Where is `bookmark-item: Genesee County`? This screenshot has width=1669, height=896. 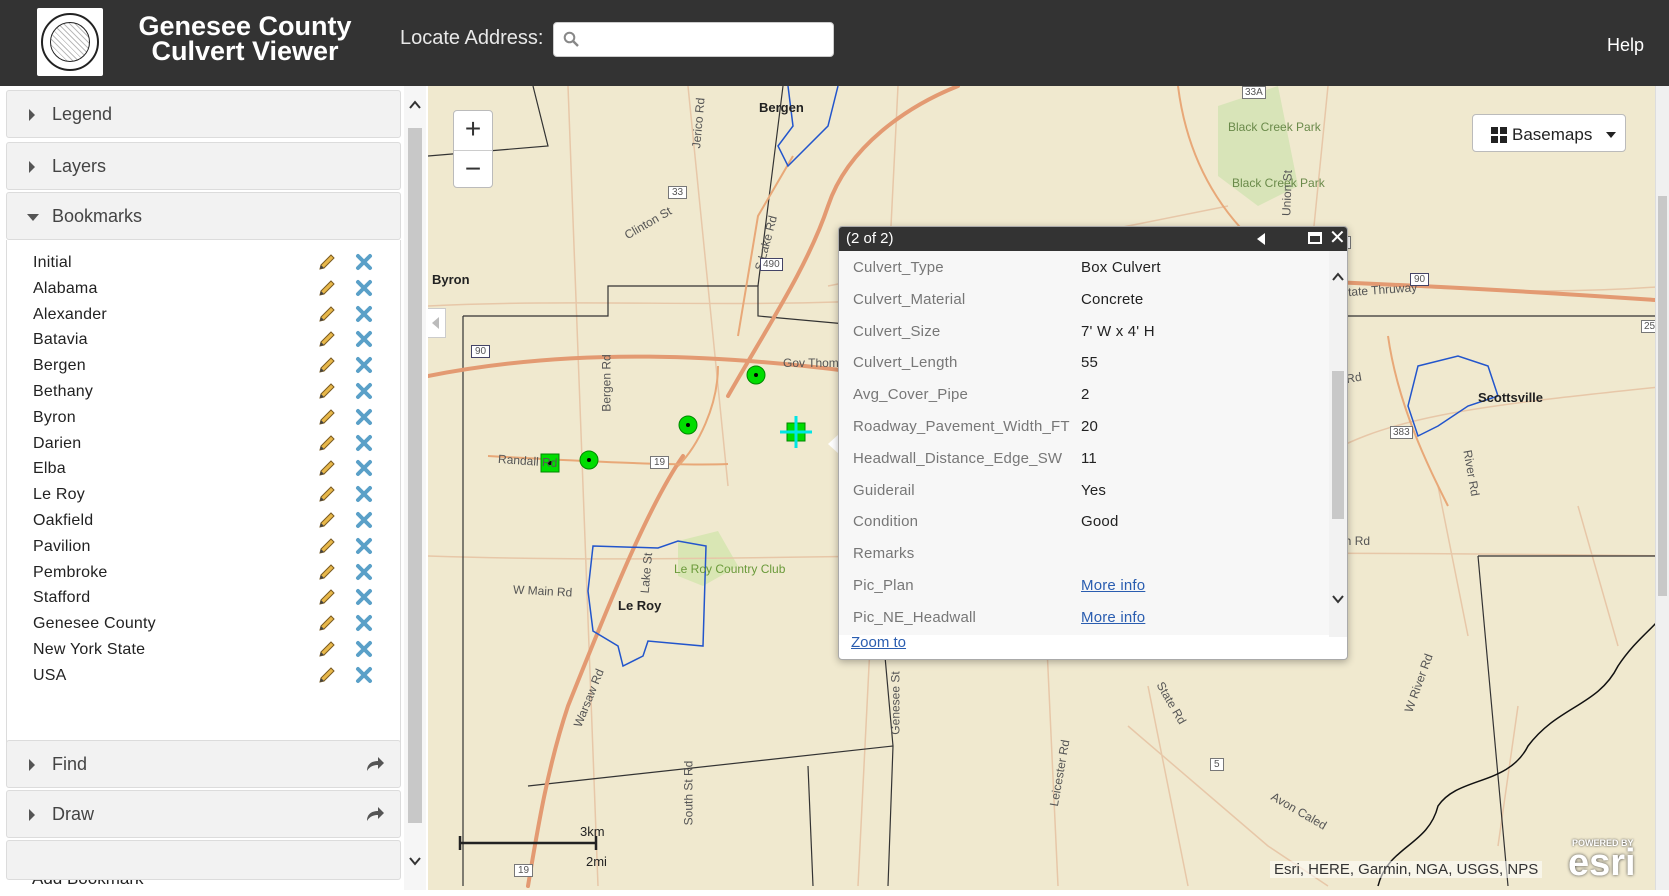 bookmark-item: Genesee County is located at coordinates (208, 624).